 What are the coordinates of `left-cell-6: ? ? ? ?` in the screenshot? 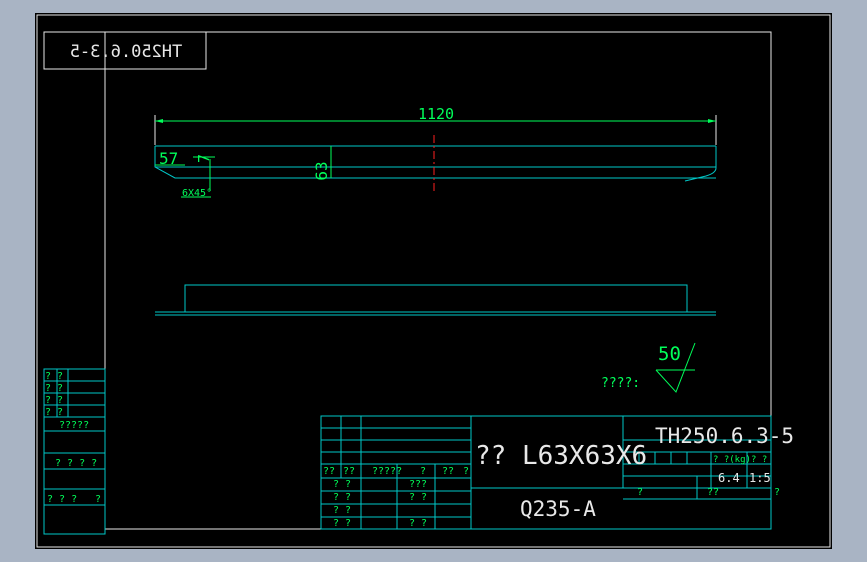 It's located at (76, 463).